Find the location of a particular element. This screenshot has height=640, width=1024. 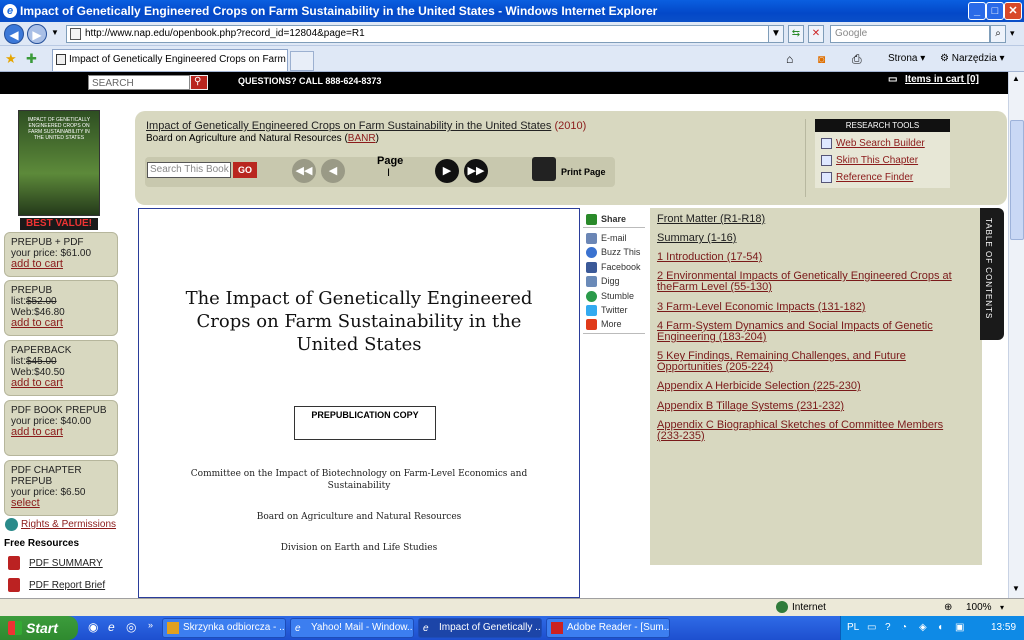

first-page-icon: ◀◀ is located at coordinates (304, 171).